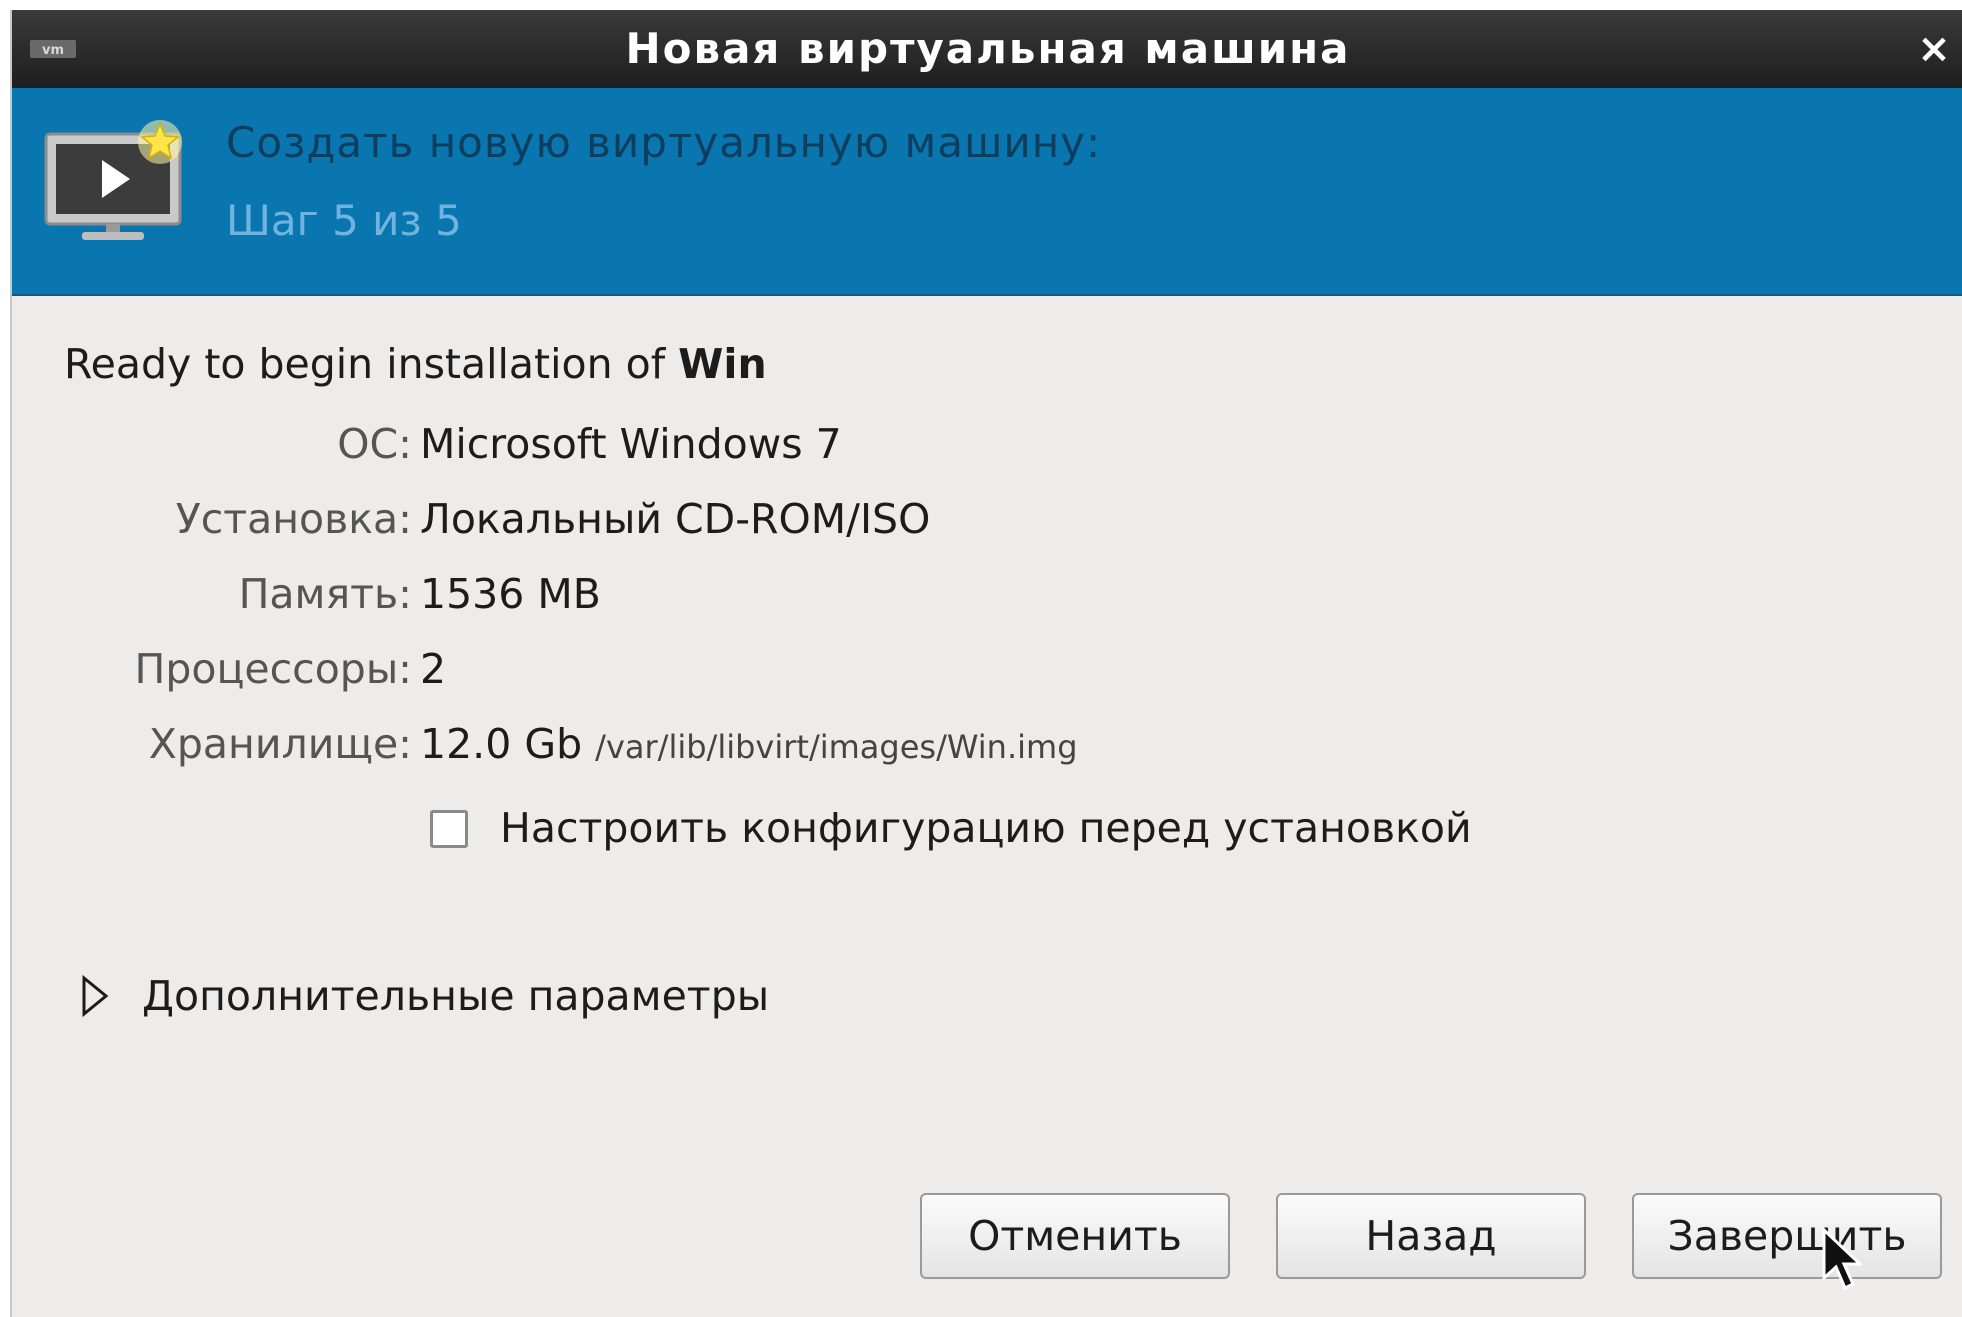  What do you see at coordinates (325, 594) in the screenshot?
I see `memory-label: Память:` at bounding box center [325, 594].